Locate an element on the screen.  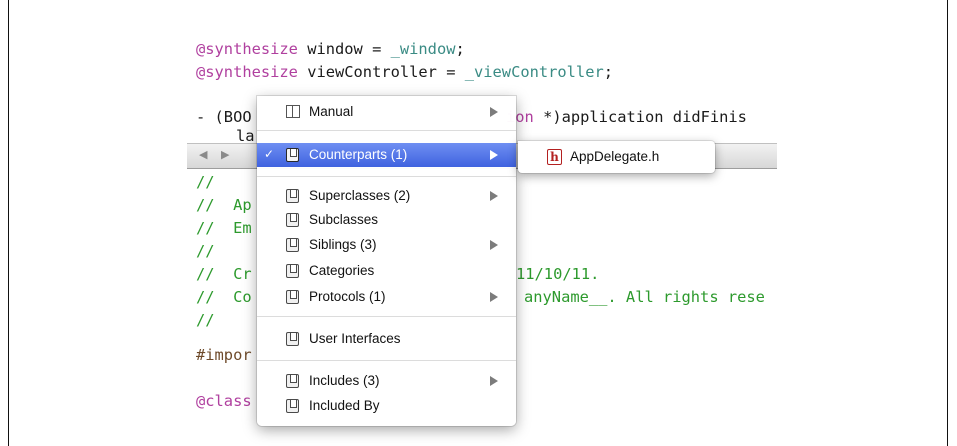
class-line: @class is located at coordinates (224, 401).